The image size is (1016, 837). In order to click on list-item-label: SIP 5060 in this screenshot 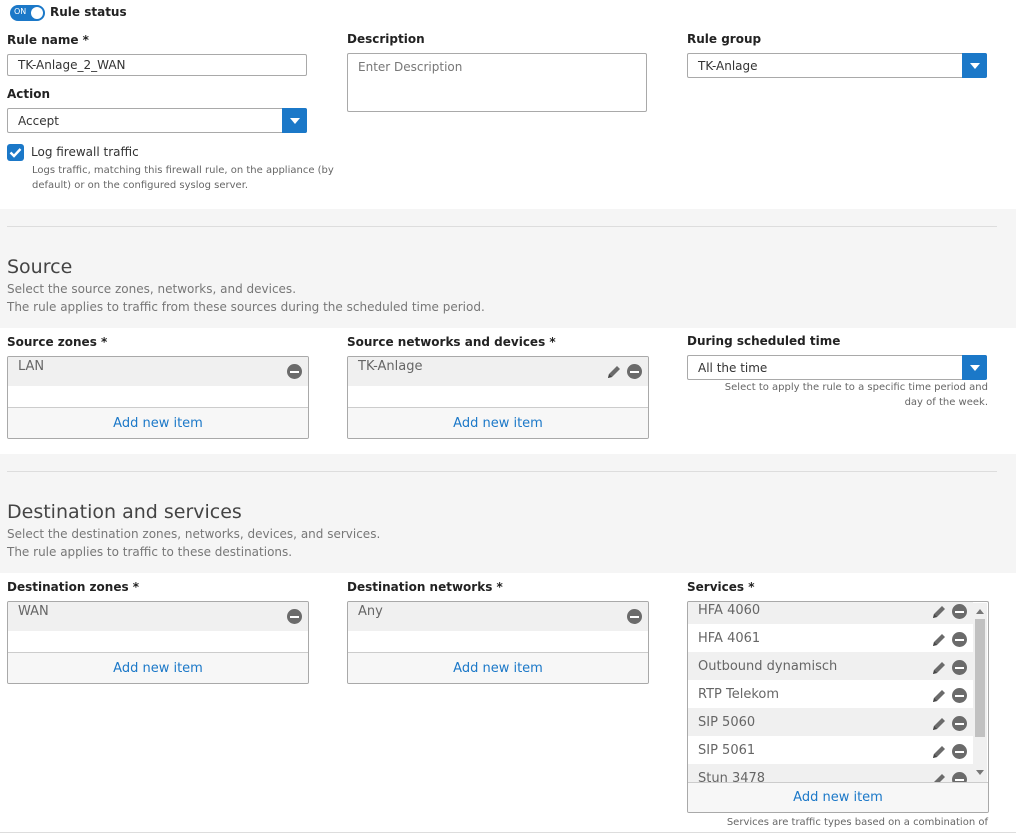, I will do `click(727, 722)`.